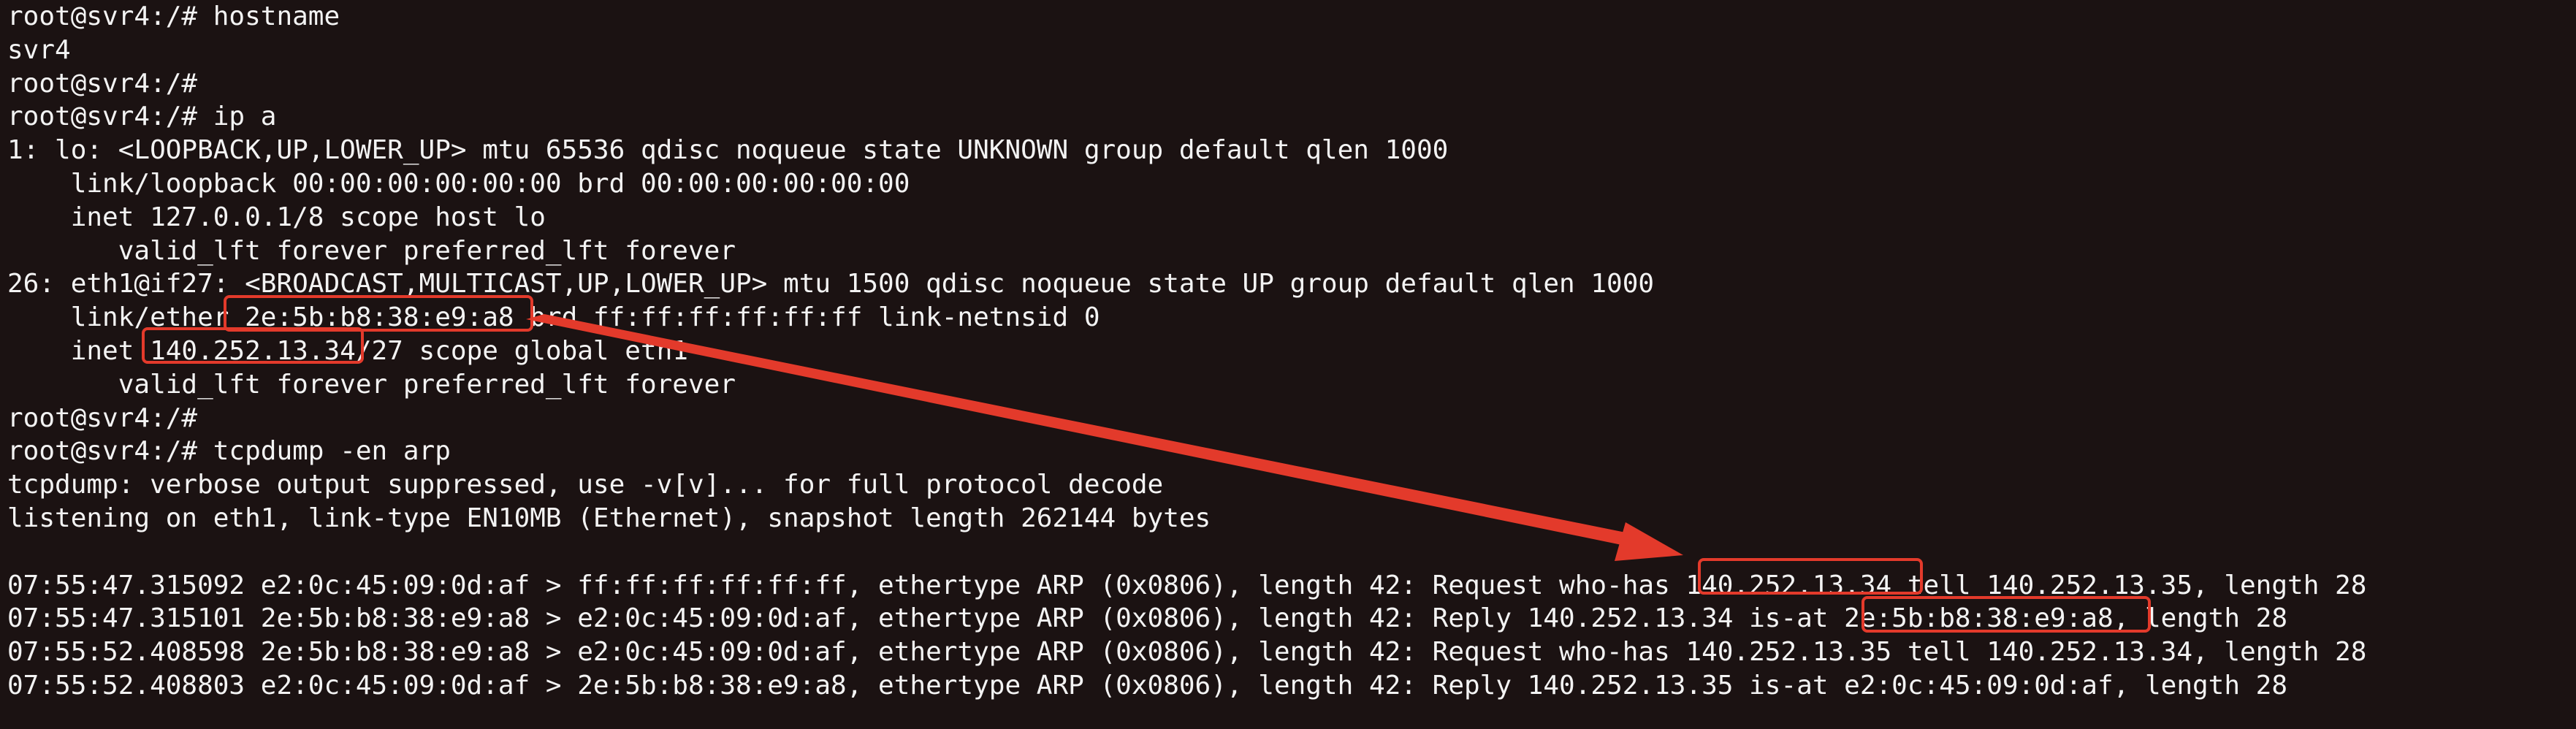 The height and width of the screenshot is (729, 2576). I want to click on terminal-line: inet 127.0.0.1/8 scope host lo, so click(276, 217).